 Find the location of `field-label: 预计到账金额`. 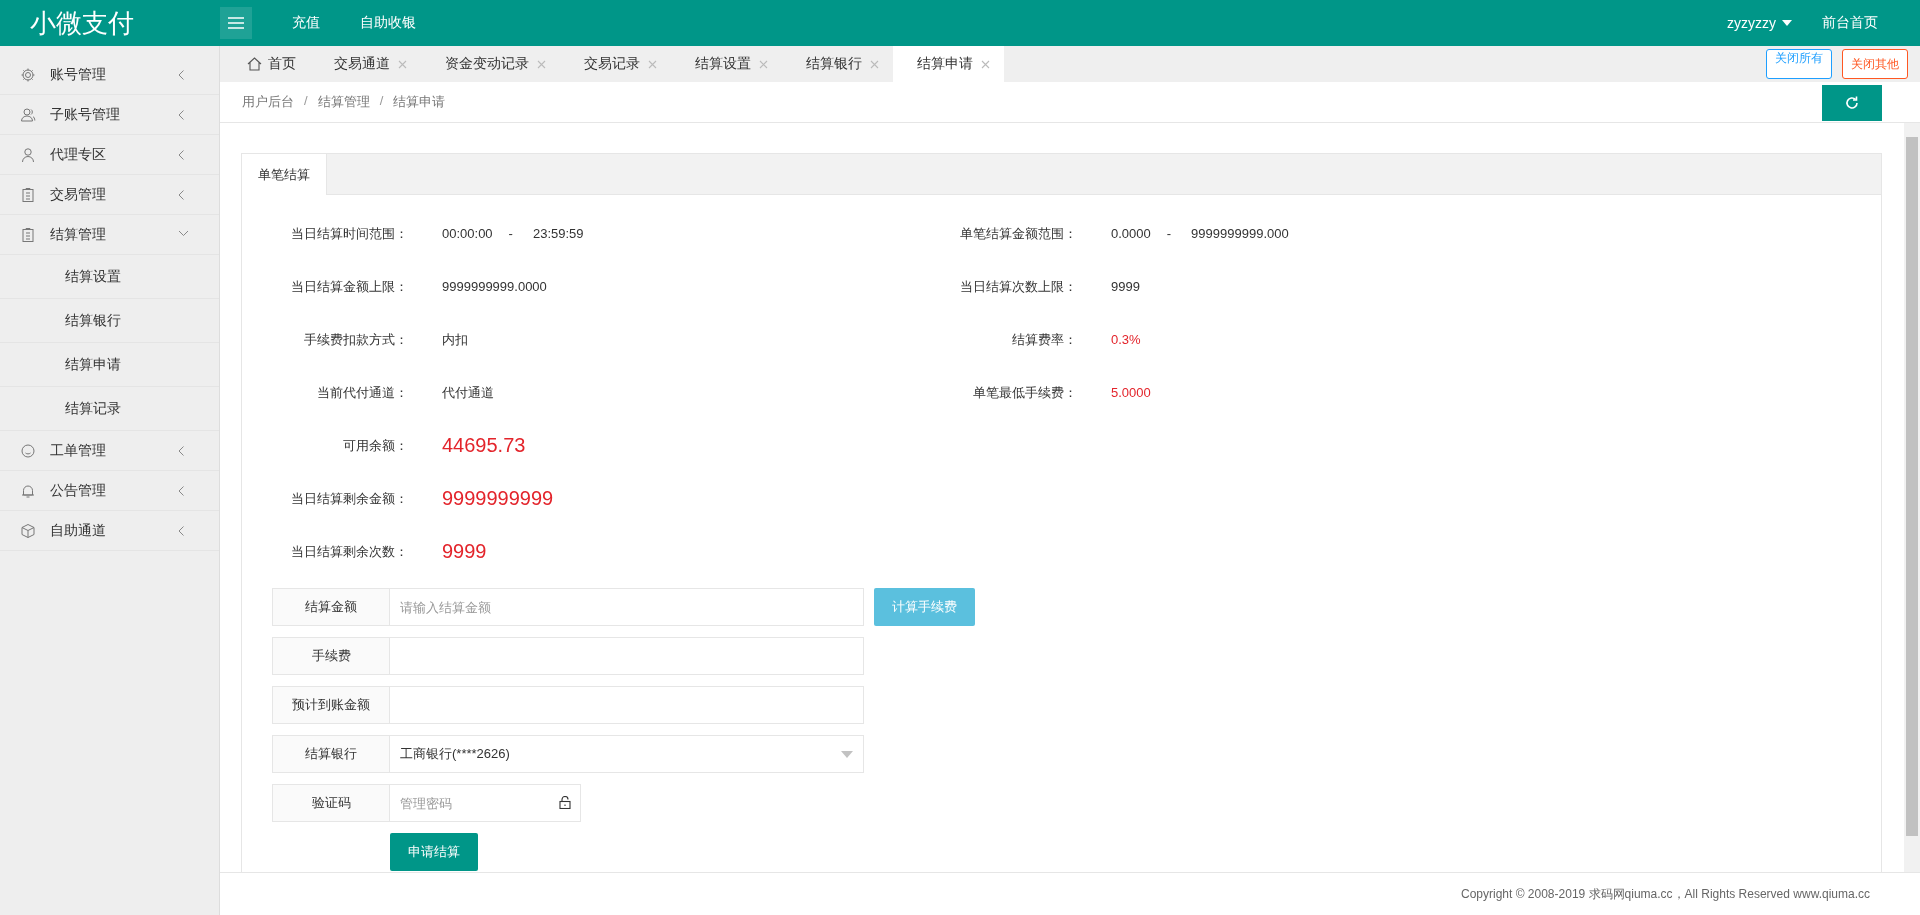

field-label: 预计到账金额 is located at coordinates (331, 705).